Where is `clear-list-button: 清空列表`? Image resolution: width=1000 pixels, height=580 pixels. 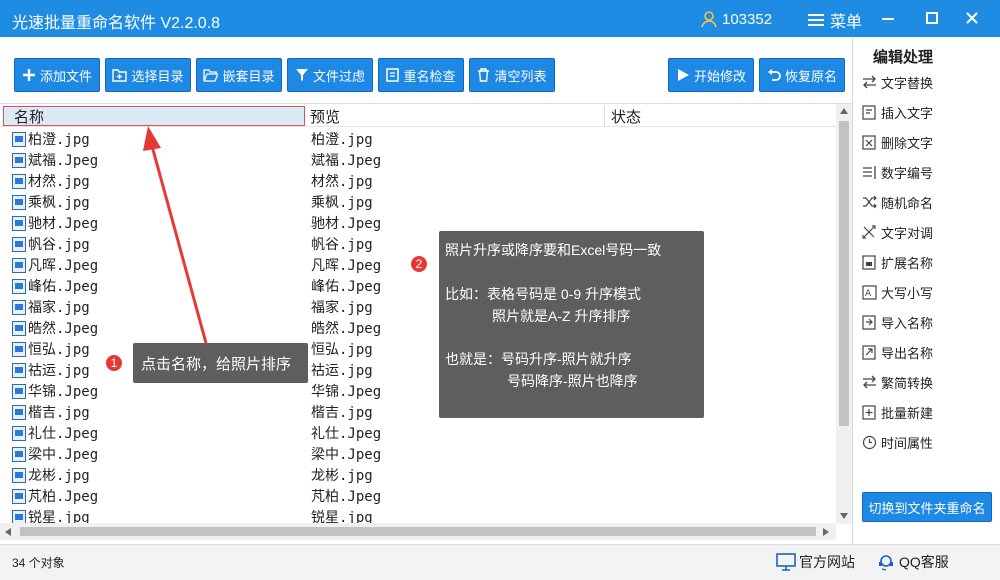
clear-list-button: 清空列表 is located at coordinates (512, 75).